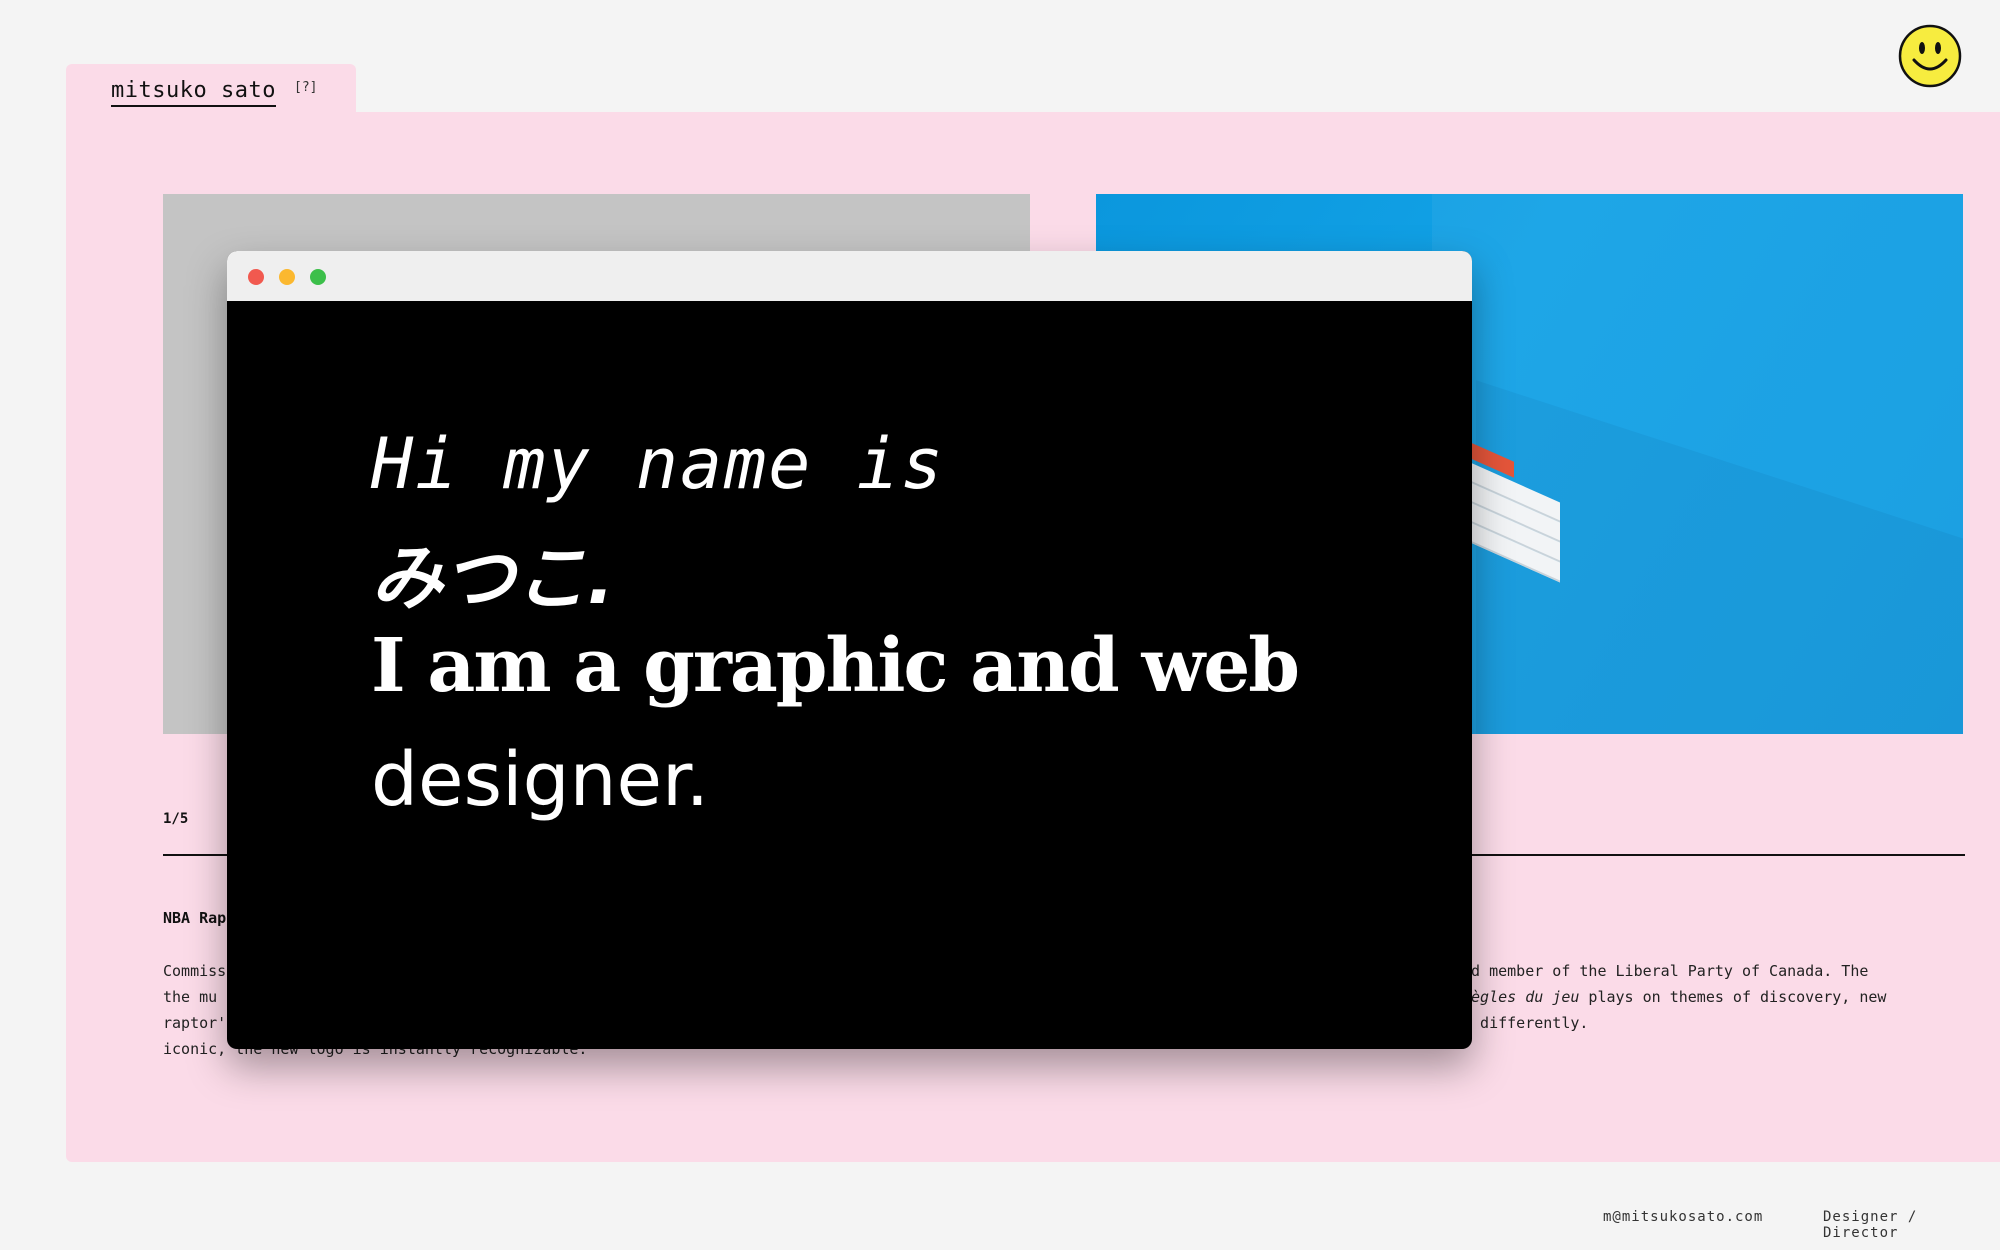 This screenshot has height=1250, width=2000. Describe the element at coordinates (1683, 1217) in the screenshot. I see `footer-email-link: m@mitsukosato.com` at that location.